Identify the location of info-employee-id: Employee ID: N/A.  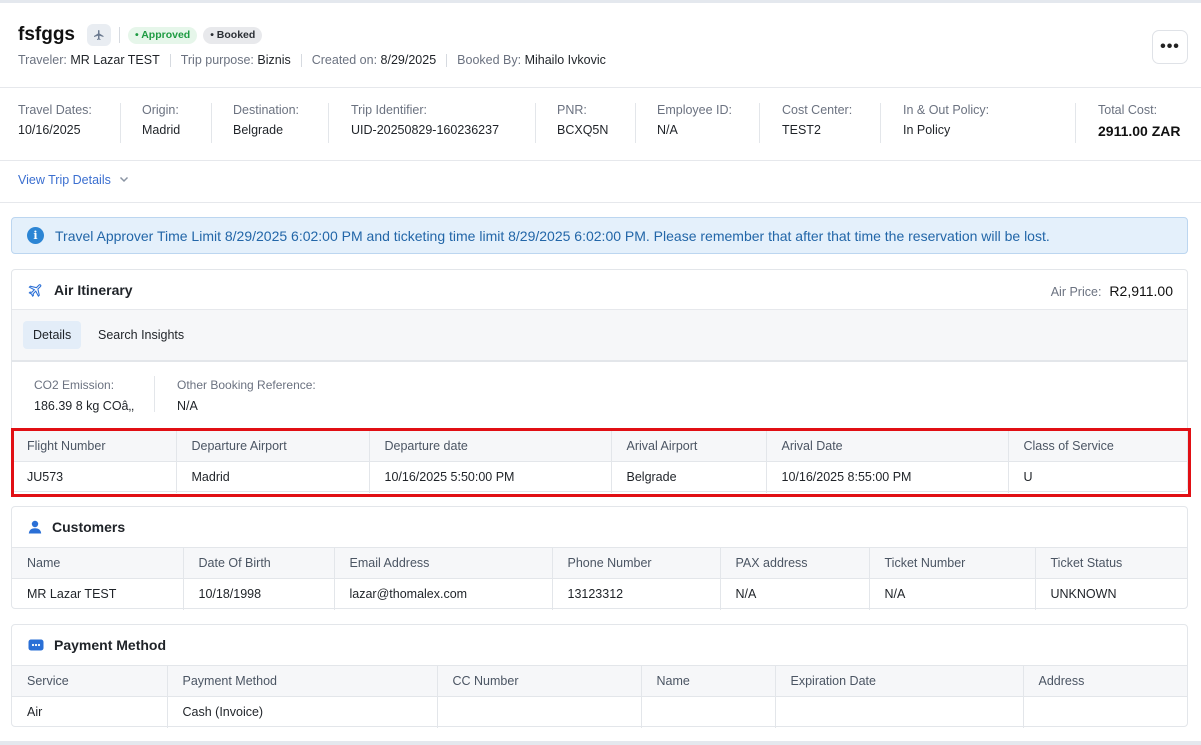
(695, 120).